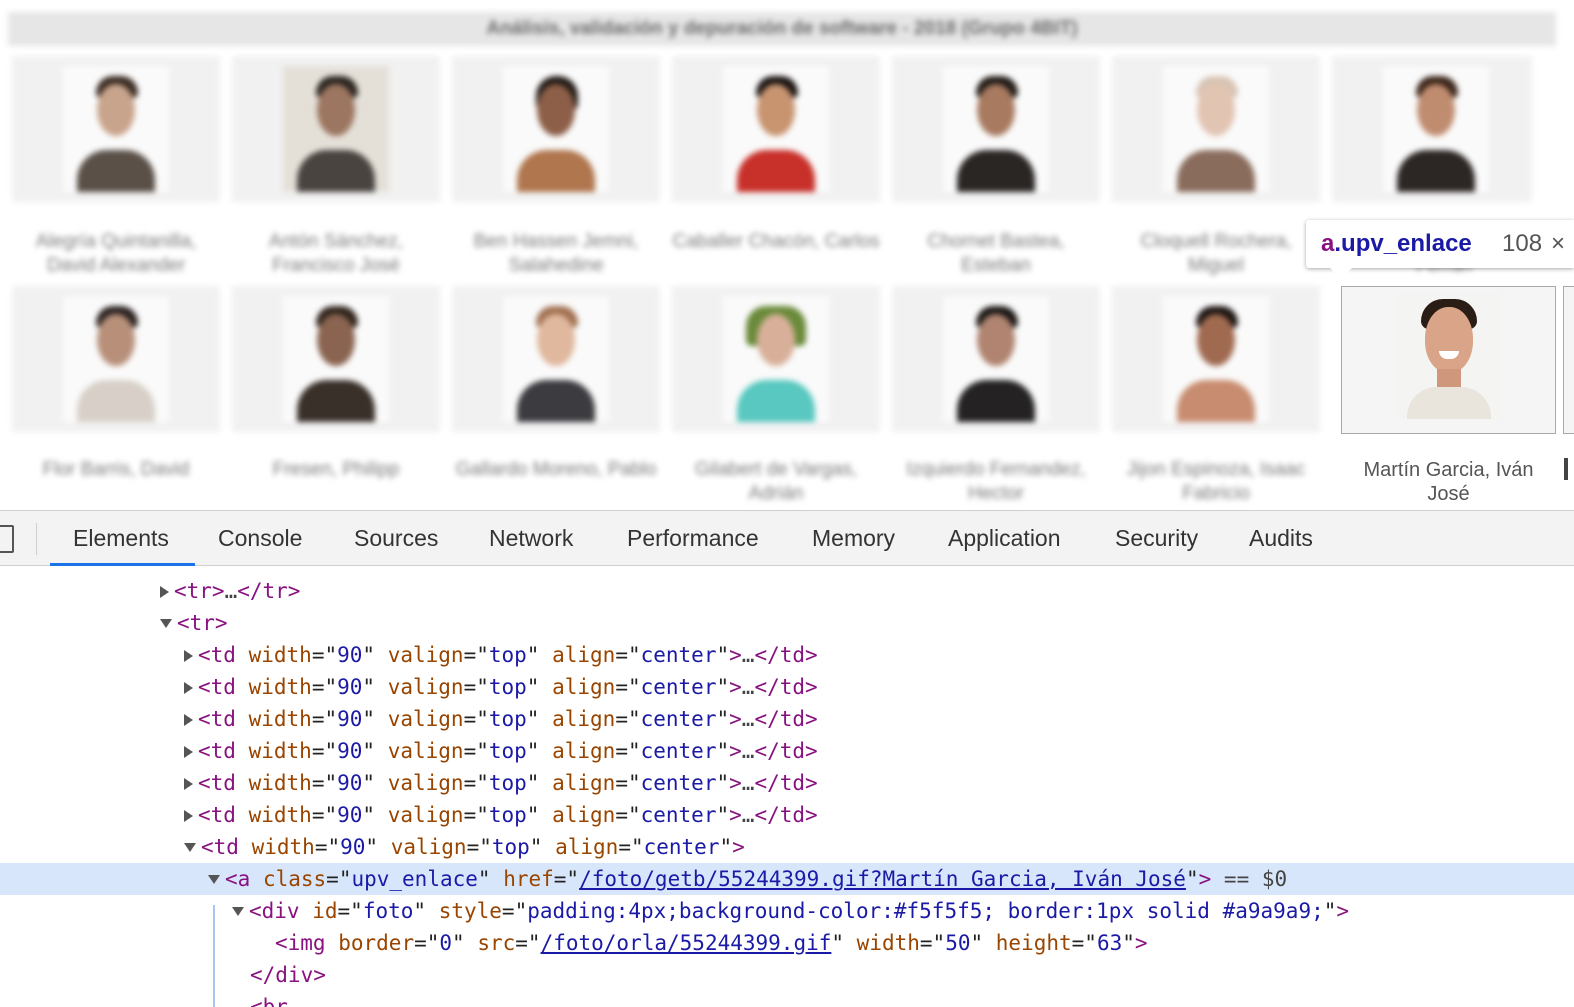  Describe the element at coordinates (1281, 538) in the screenshot. I see `tab-audits: Audits` at that location.